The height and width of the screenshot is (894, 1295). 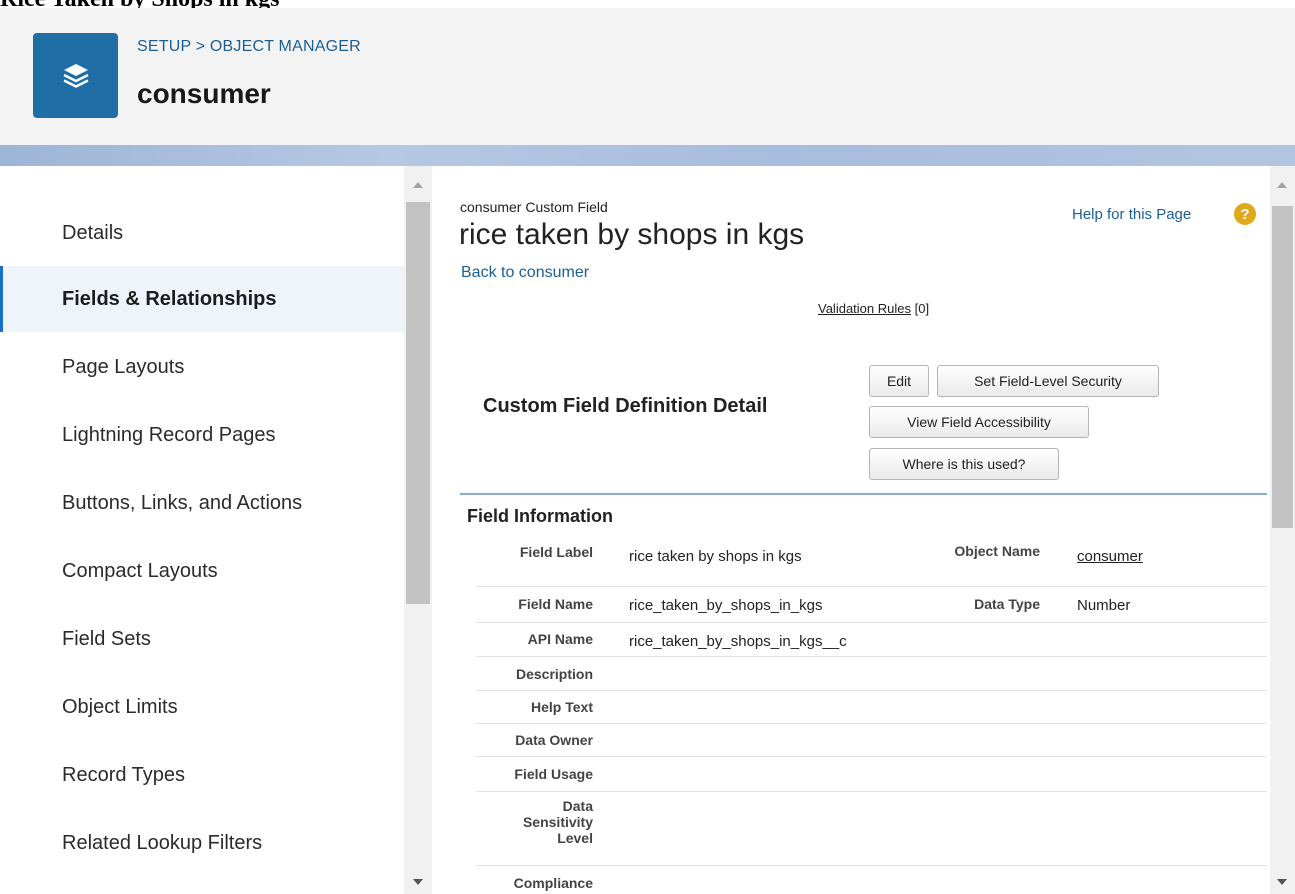 I want to click on header-band, so click(x=647, y=155).